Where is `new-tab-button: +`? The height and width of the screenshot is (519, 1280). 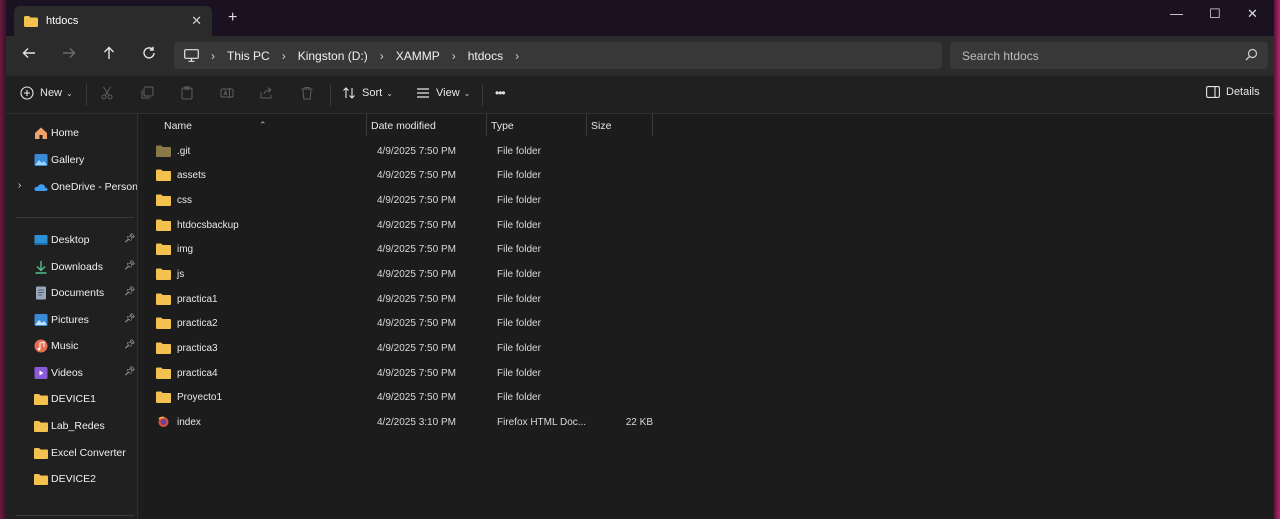 new-tab-button: + is located at coordinates (232, 18).